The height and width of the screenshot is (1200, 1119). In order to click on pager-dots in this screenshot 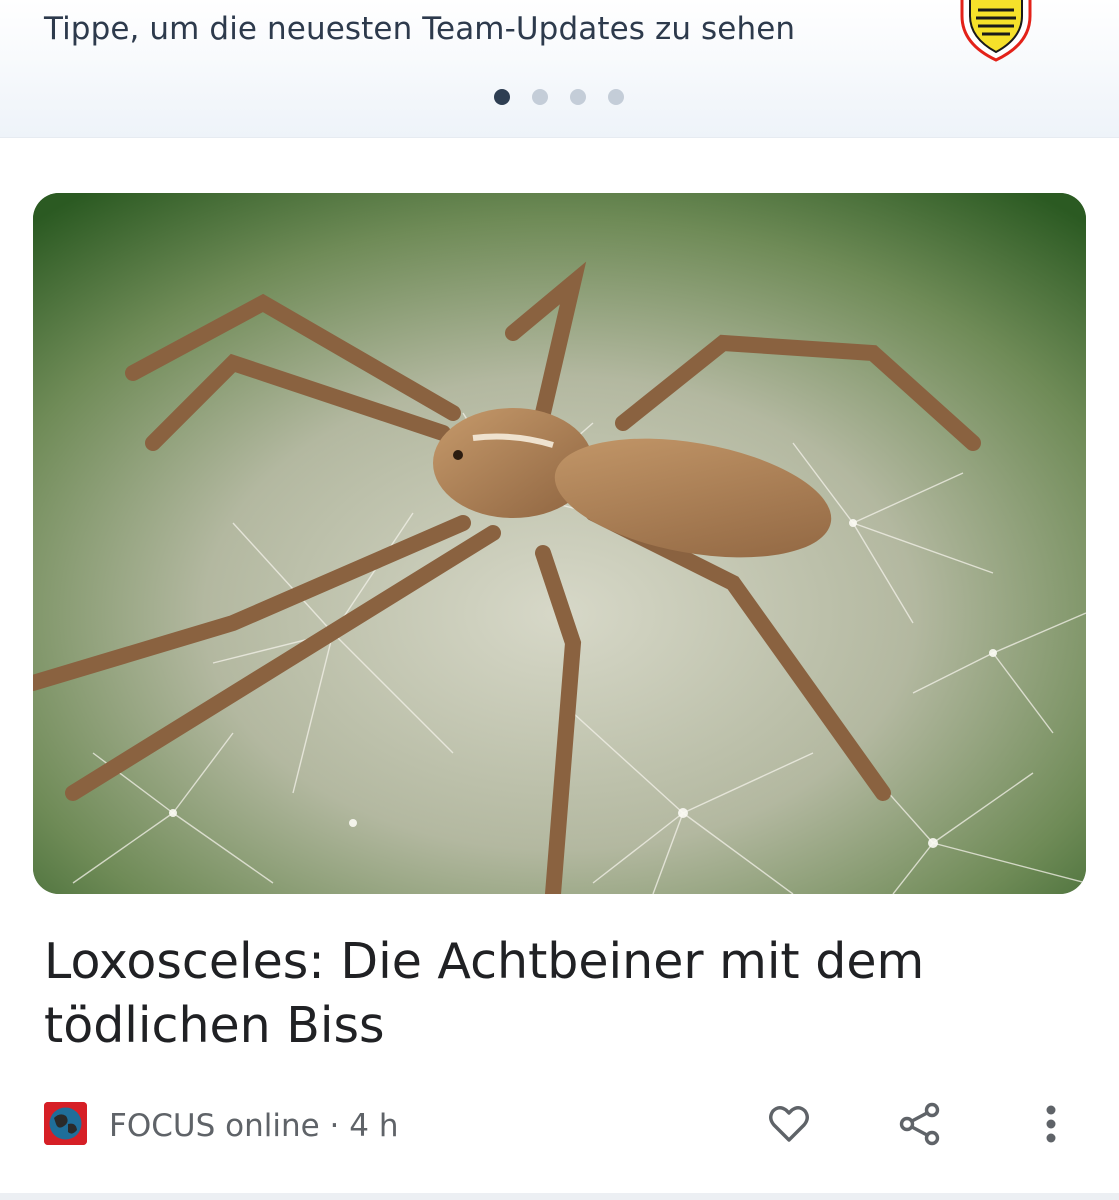, I will do `click(559, 97)`.